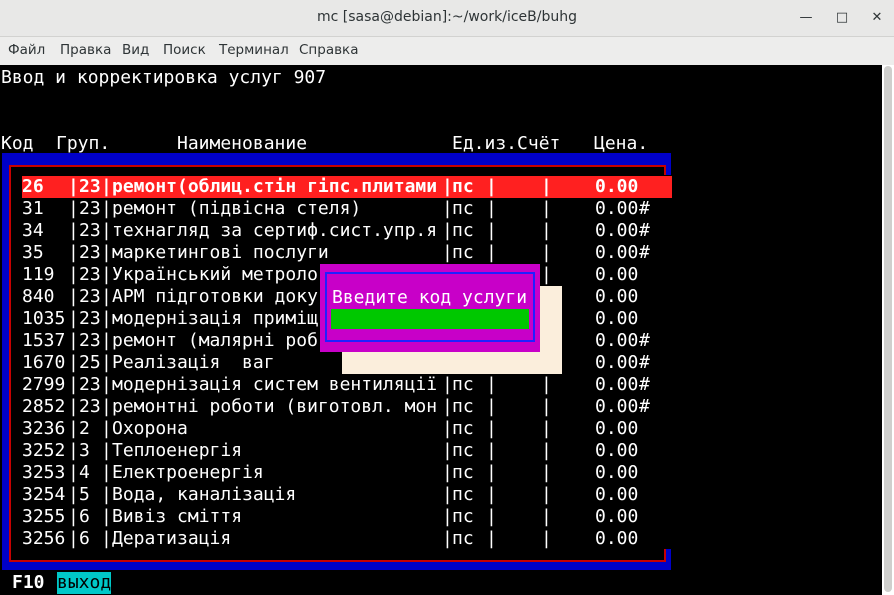 The height and width of the screenshot is (595, 894). What do you see at coordinates (877, 18) in the screenshot?
I see `close-button: ✕` at bounding box center [877, 18].